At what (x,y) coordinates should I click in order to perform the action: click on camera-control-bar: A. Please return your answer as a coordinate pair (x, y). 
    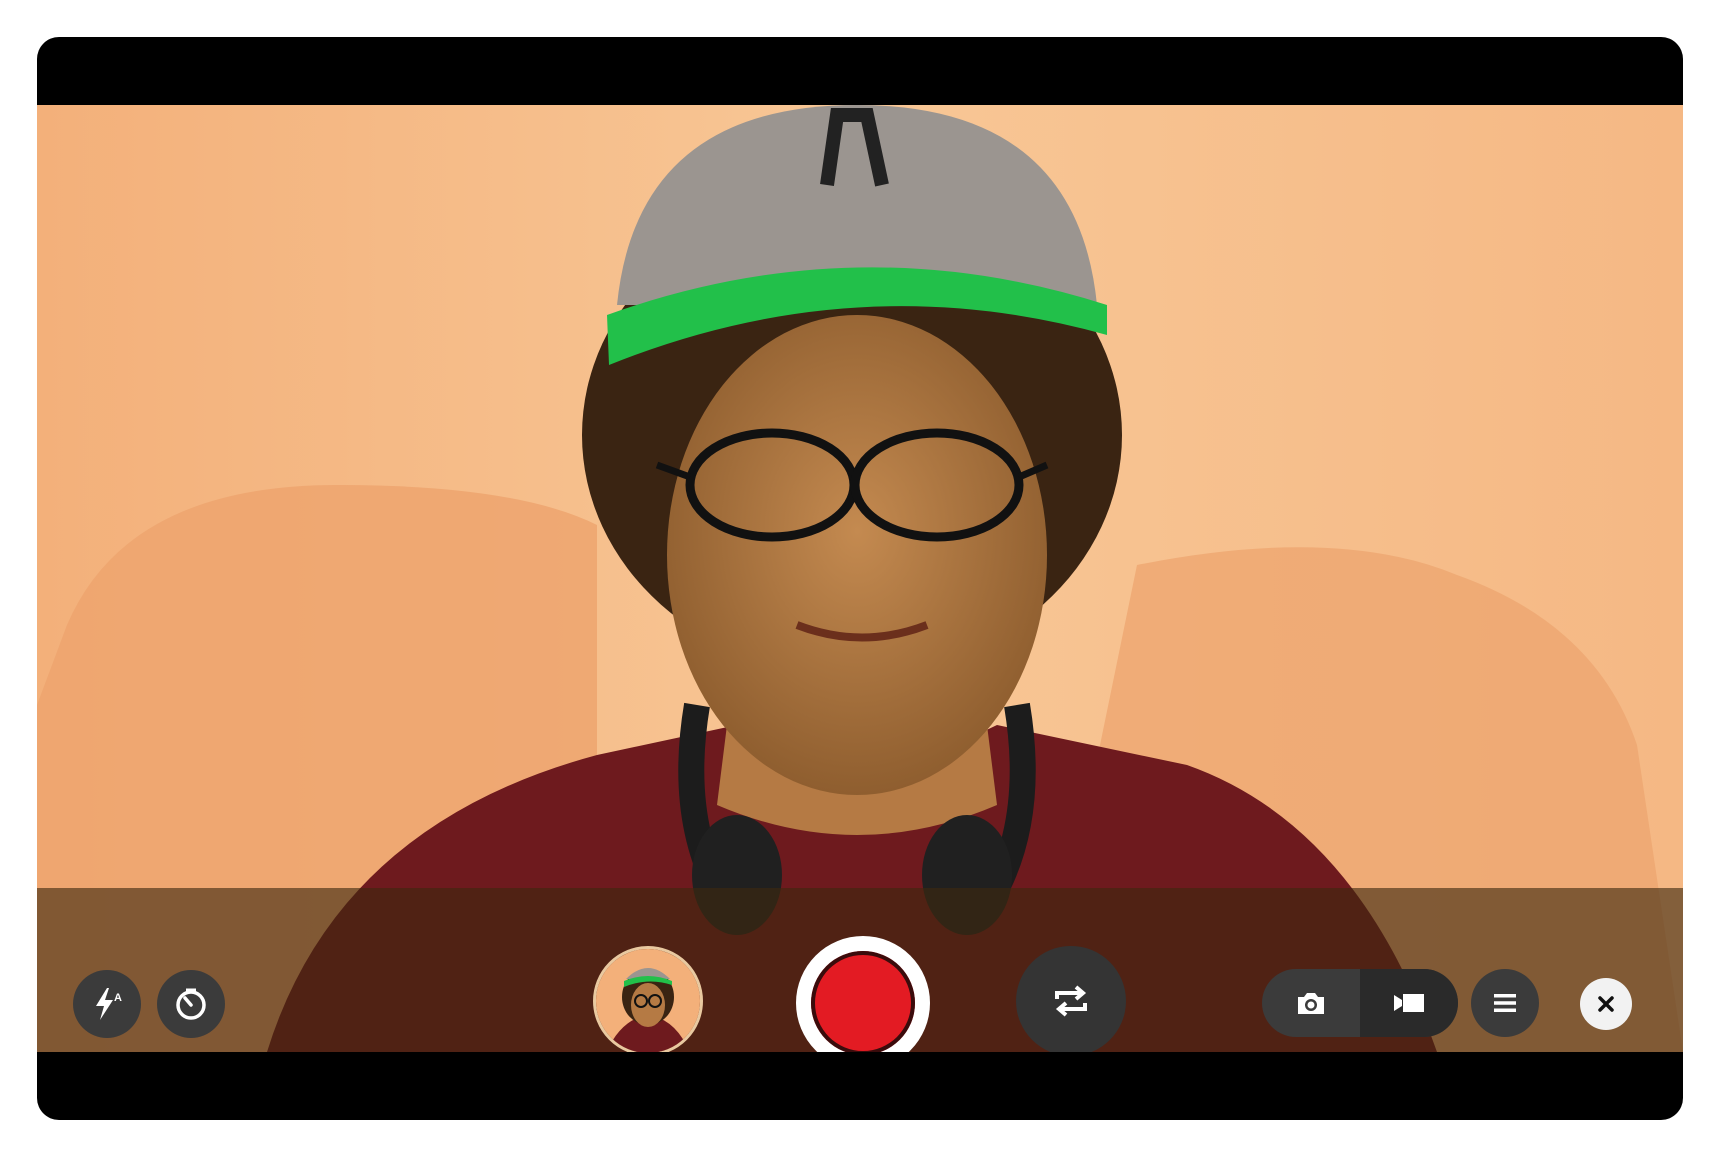
    Looking at the image, I should click on (860, 970).